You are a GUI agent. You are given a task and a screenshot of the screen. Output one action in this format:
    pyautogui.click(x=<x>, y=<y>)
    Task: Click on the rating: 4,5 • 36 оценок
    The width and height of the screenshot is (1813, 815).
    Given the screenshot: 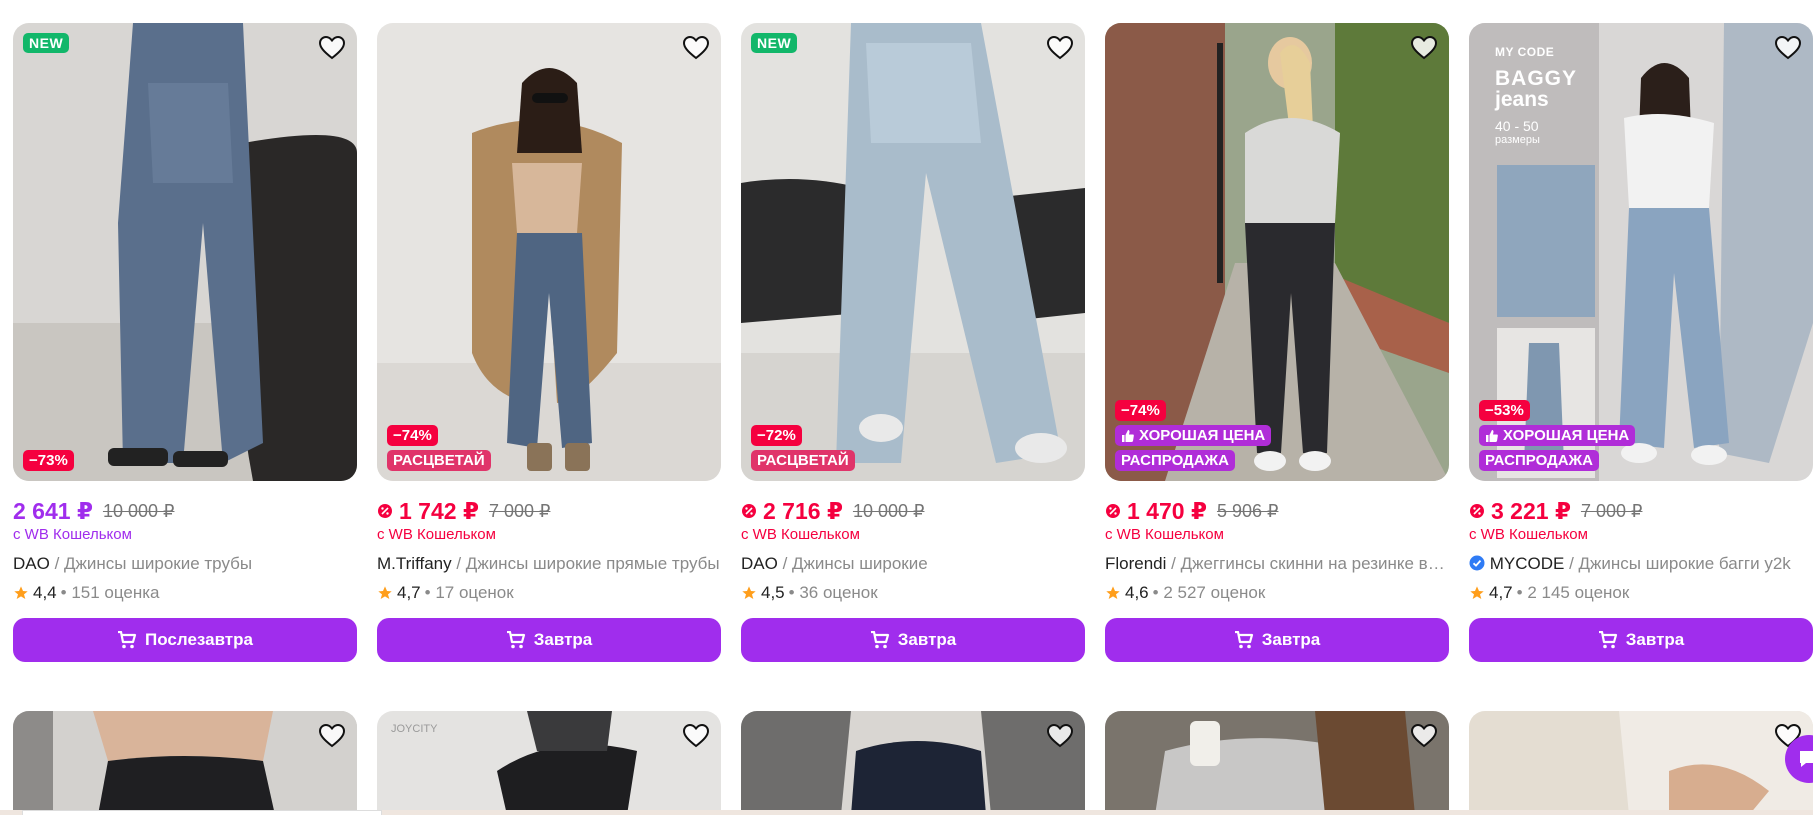 What is the action you would take?
    pyautogui.click(x=913, y=593)
    